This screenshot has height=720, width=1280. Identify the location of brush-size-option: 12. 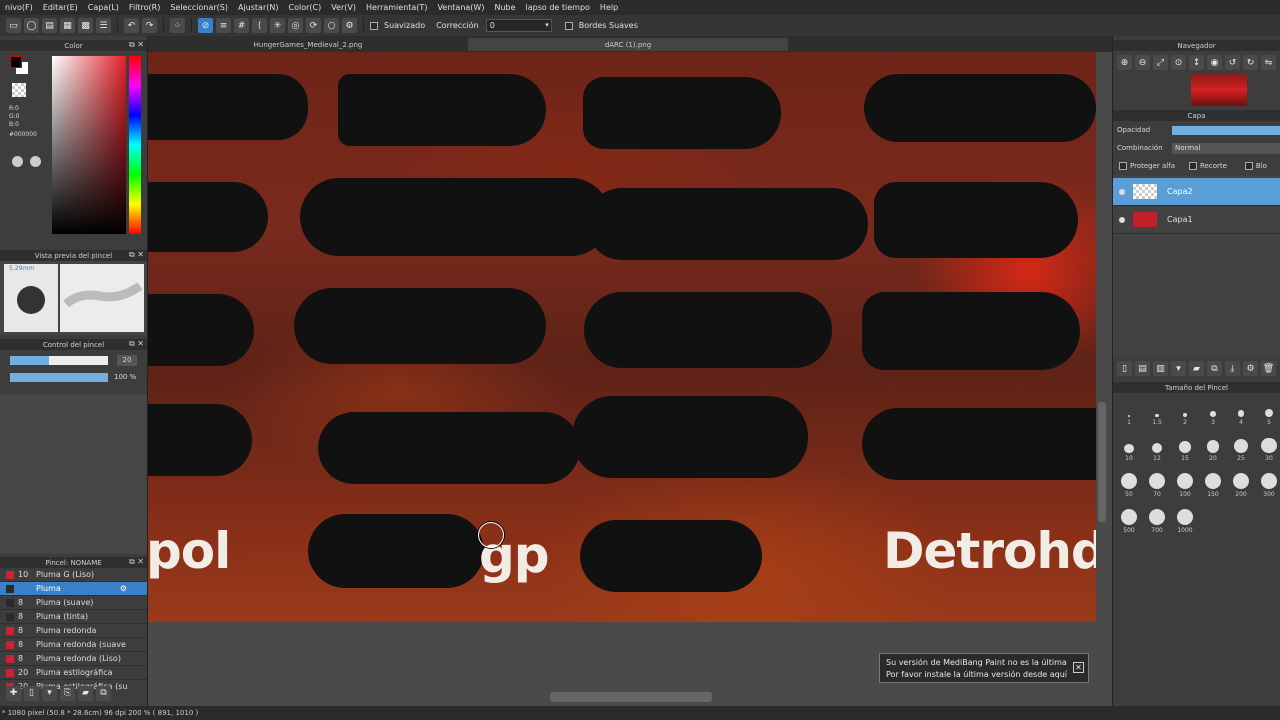
(1157, 449).